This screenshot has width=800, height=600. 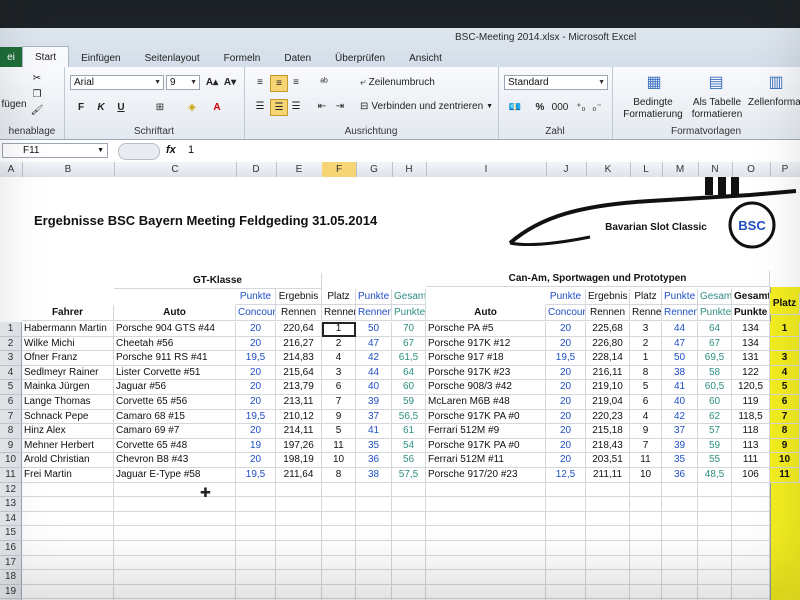 I want to click on decrease-indent-icon: ⇤, so click(x=322, y=106).